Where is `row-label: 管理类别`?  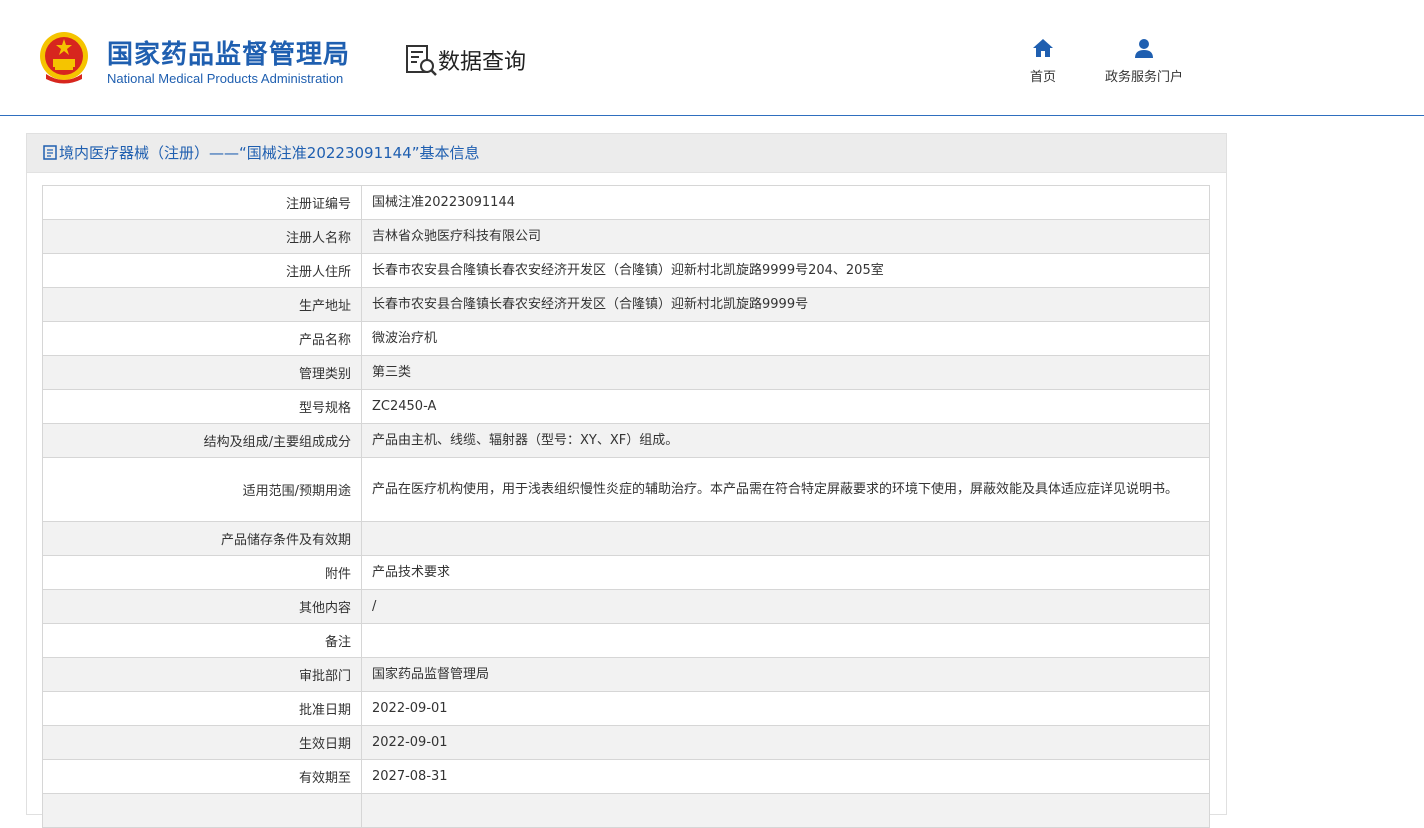 row-label: 管理类别 is located at coordinates (202, 372).